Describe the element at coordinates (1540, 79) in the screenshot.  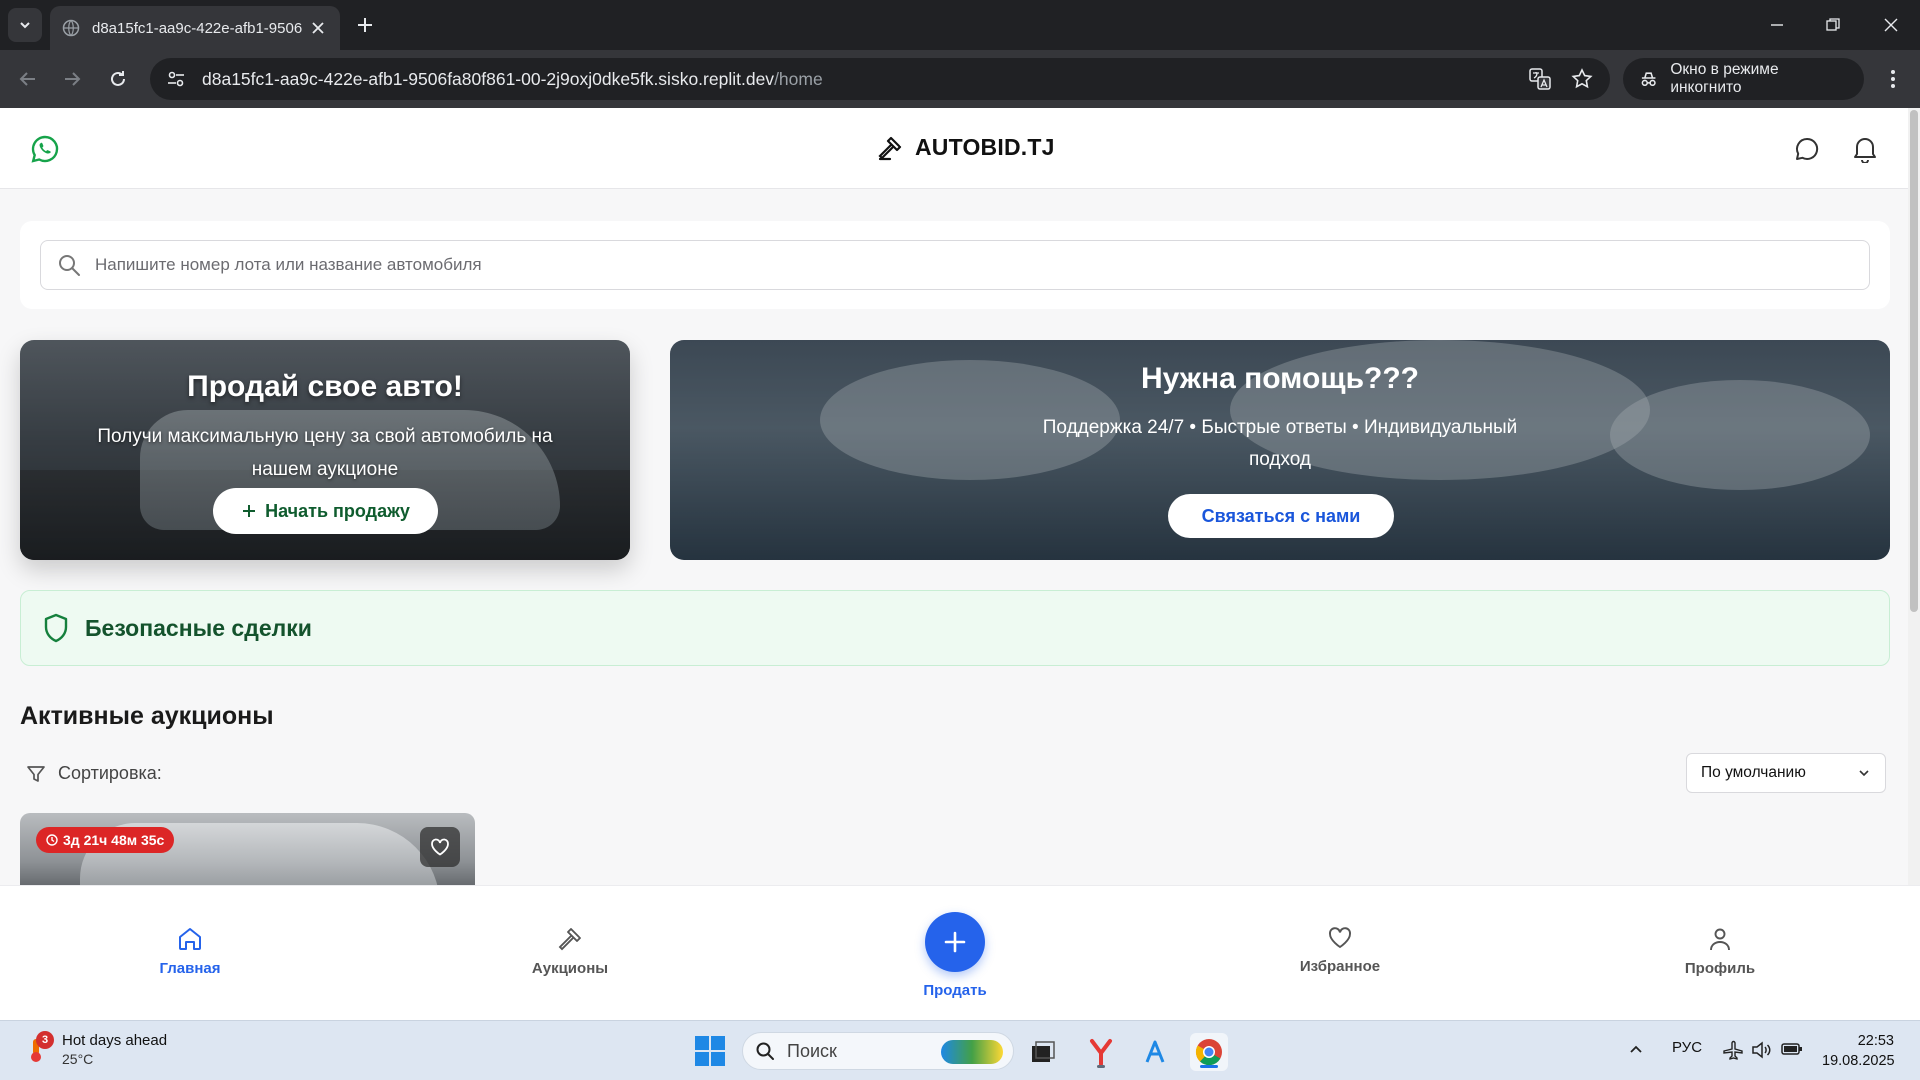
I see `translate-icon` at that location.